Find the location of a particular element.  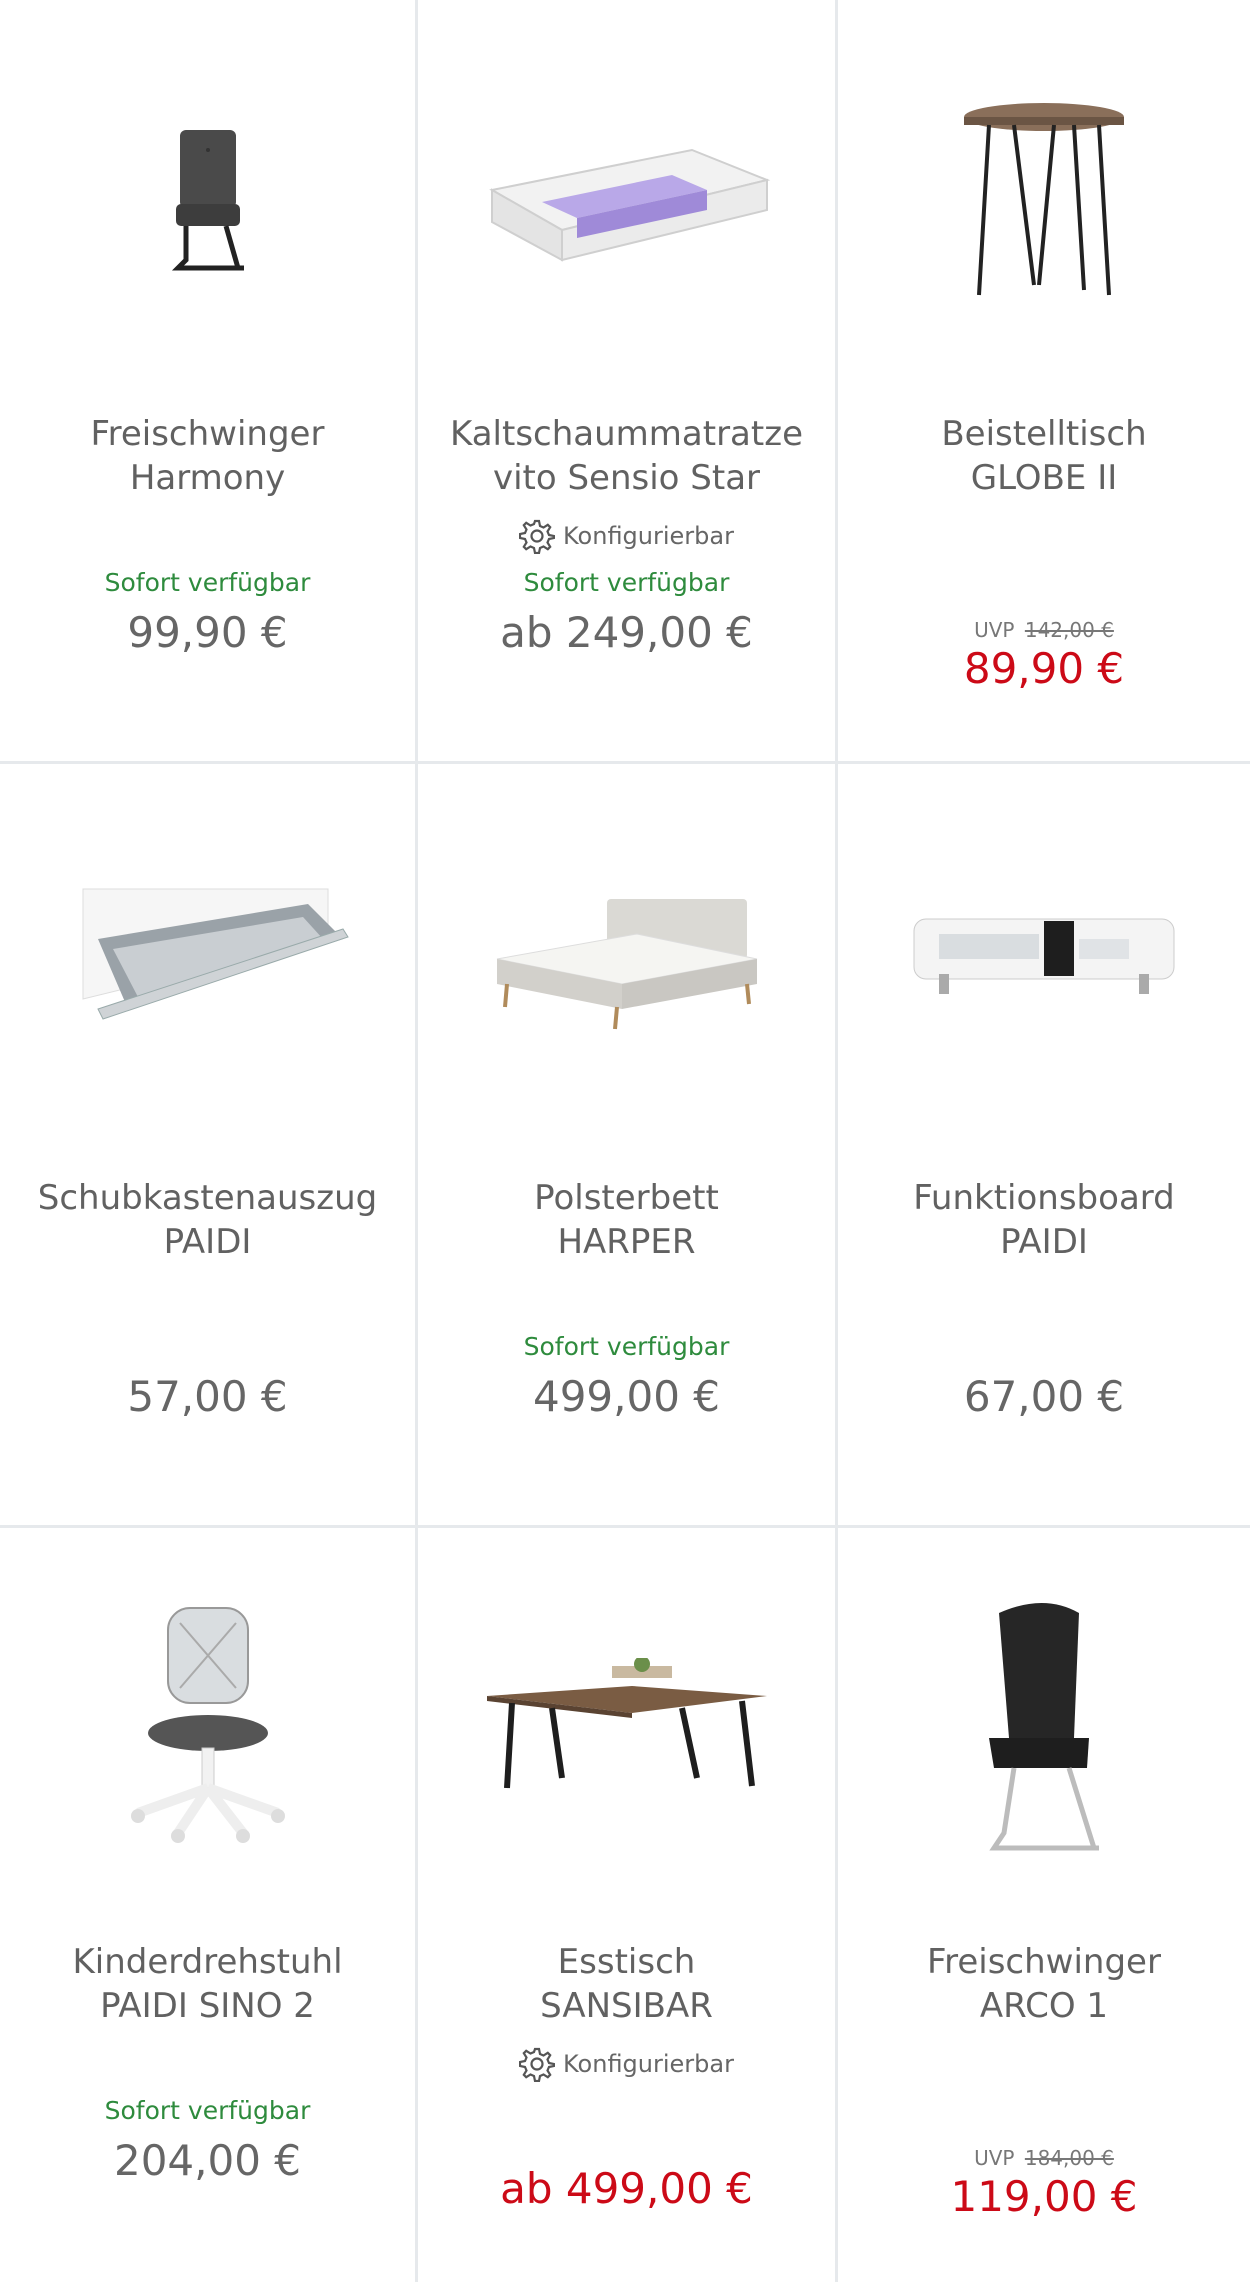

title-line-2: GLOBE II is located at coordinates (1044, 478).